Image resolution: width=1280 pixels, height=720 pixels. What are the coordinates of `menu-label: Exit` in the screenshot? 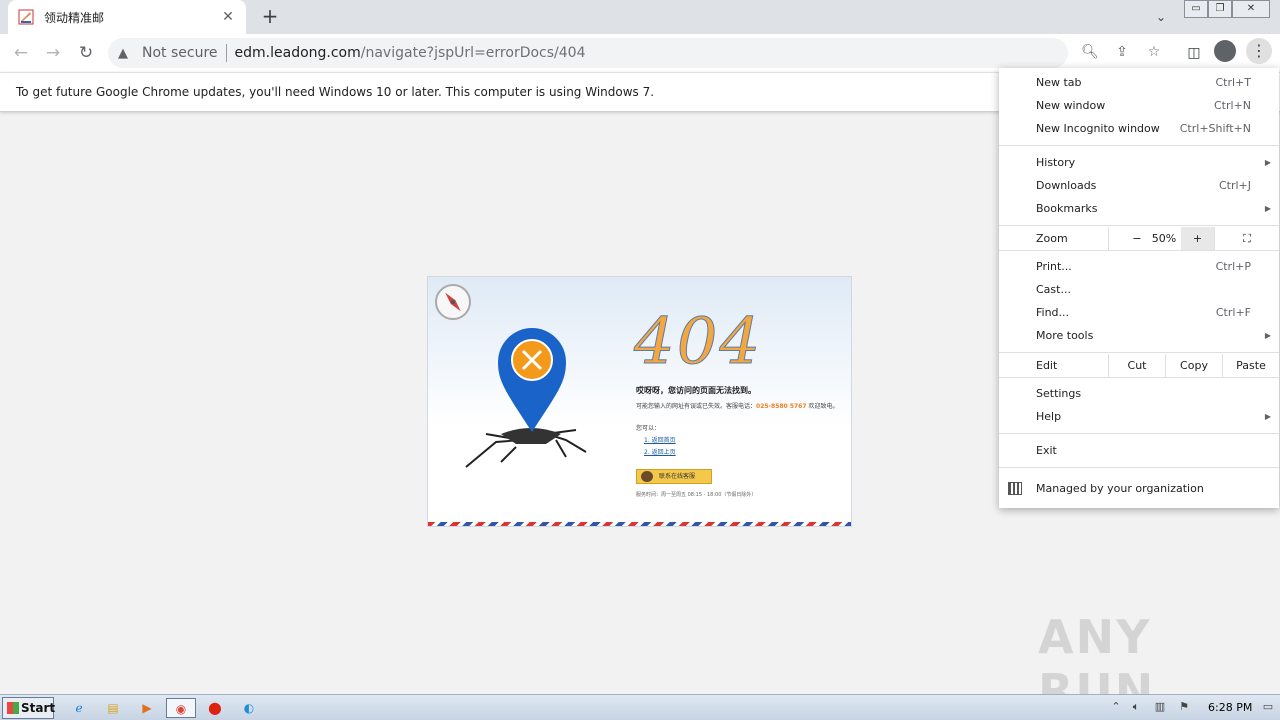 It's located at (1046, 450).